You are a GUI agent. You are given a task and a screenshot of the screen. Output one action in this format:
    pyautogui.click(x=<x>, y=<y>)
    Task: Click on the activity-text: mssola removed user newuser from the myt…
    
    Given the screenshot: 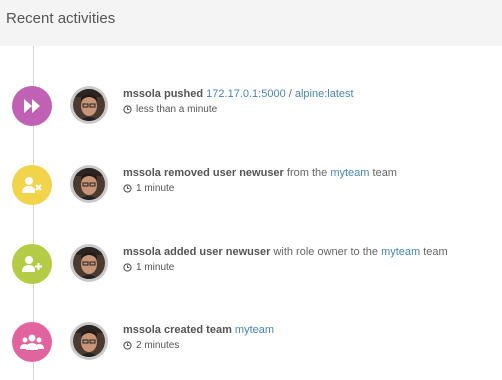 What is the action you would take?
    pyautogui.click(x=260, y=173)
    